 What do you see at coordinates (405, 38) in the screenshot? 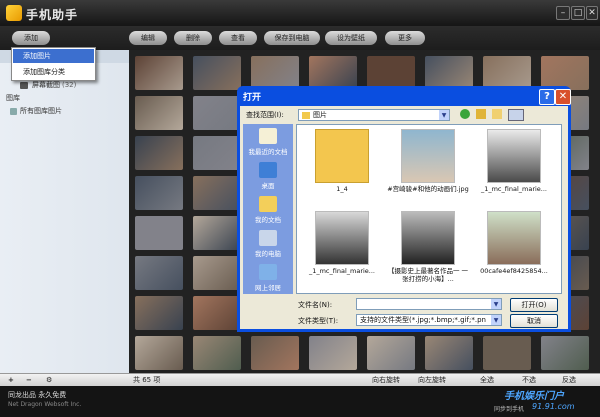
I see `more-button: 更多` at bounding box center [405, 38].